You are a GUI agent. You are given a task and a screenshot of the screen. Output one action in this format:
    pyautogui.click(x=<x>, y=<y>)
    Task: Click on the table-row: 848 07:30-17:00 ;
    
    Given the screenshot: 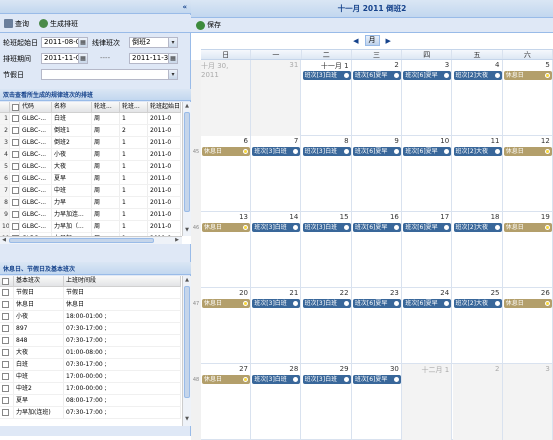 What is the action you would take?
    pyautogui.click(x=90, y=341)
    